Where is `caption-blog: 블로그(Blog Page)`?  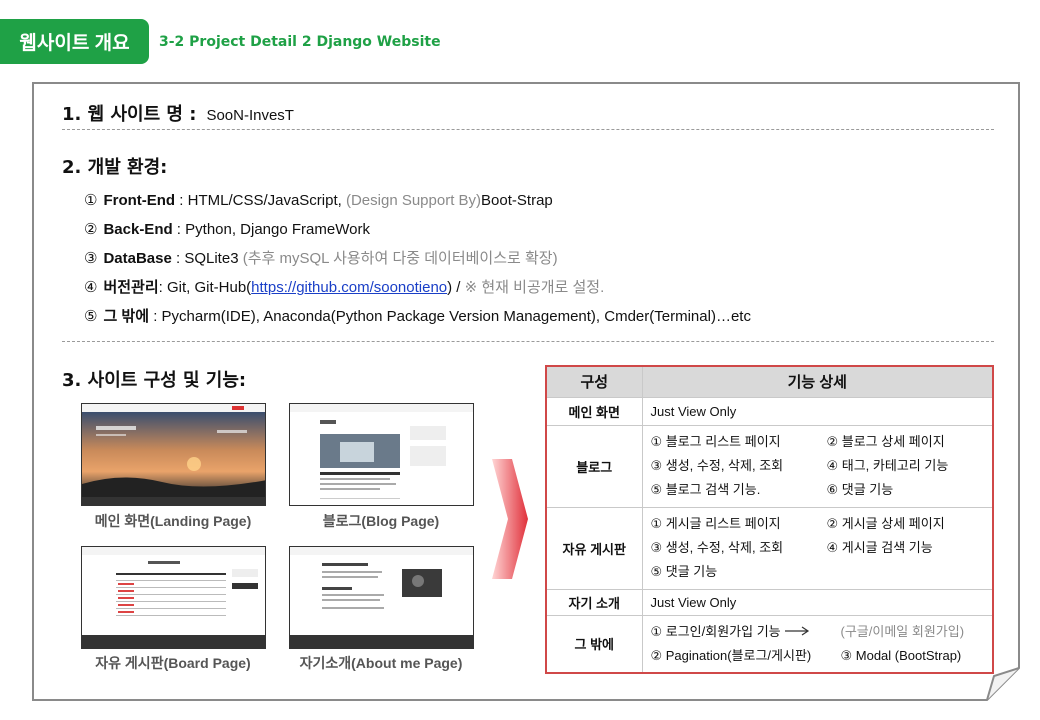
caption-blog: 블로그(Blog Page) is located at coordinates (381, 521).